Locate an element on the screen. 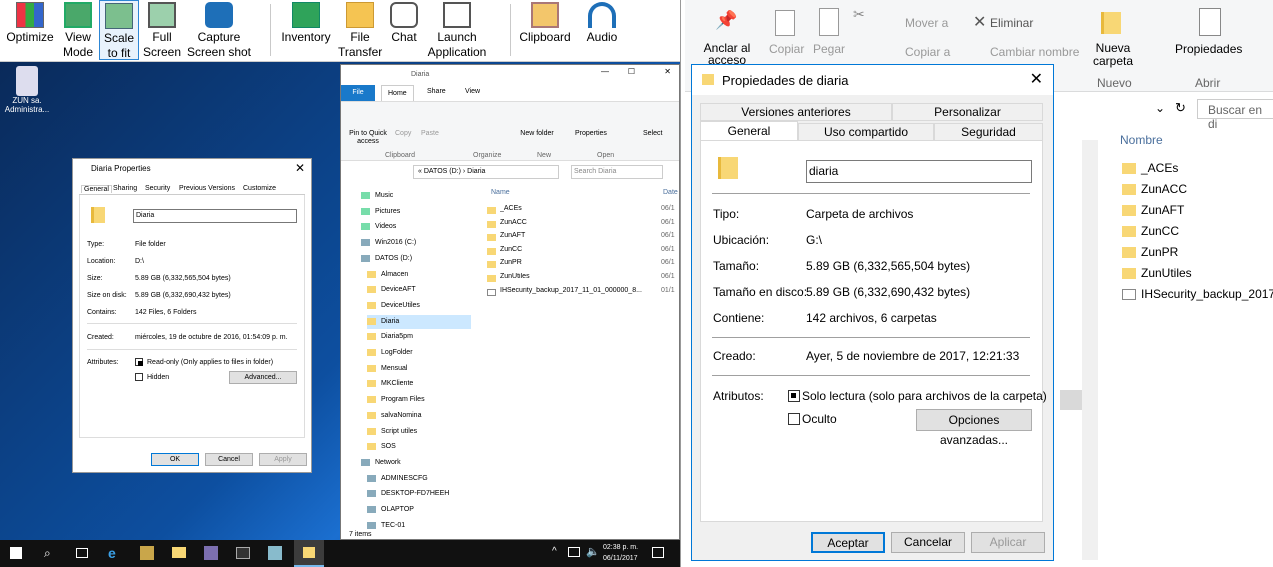 The width and height of the screenshot is (1273, 567). nav-item: Win2016 (C:) is located at coordinates (416, 243).